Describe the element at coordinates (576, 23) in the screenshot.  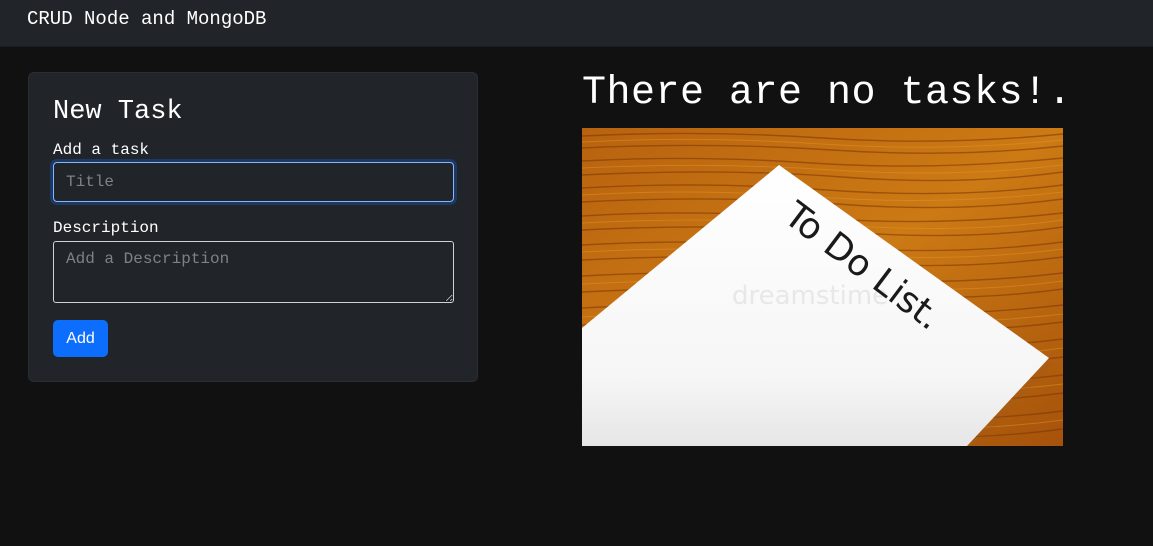
I see `navbar: CRUD Node and MongoDB` at that location.